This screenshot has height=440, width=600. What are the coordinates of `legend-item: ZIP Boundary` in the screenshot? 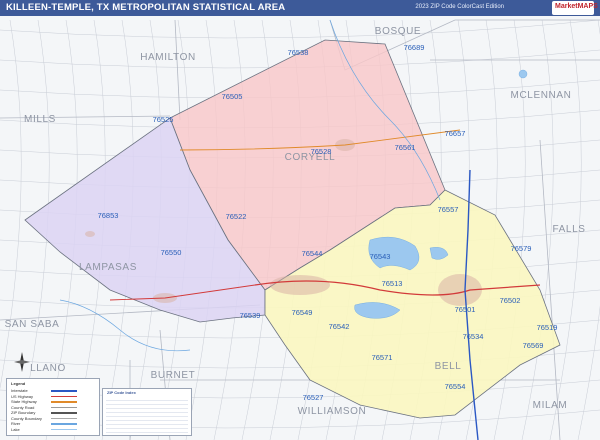 It's located at (53, 412).